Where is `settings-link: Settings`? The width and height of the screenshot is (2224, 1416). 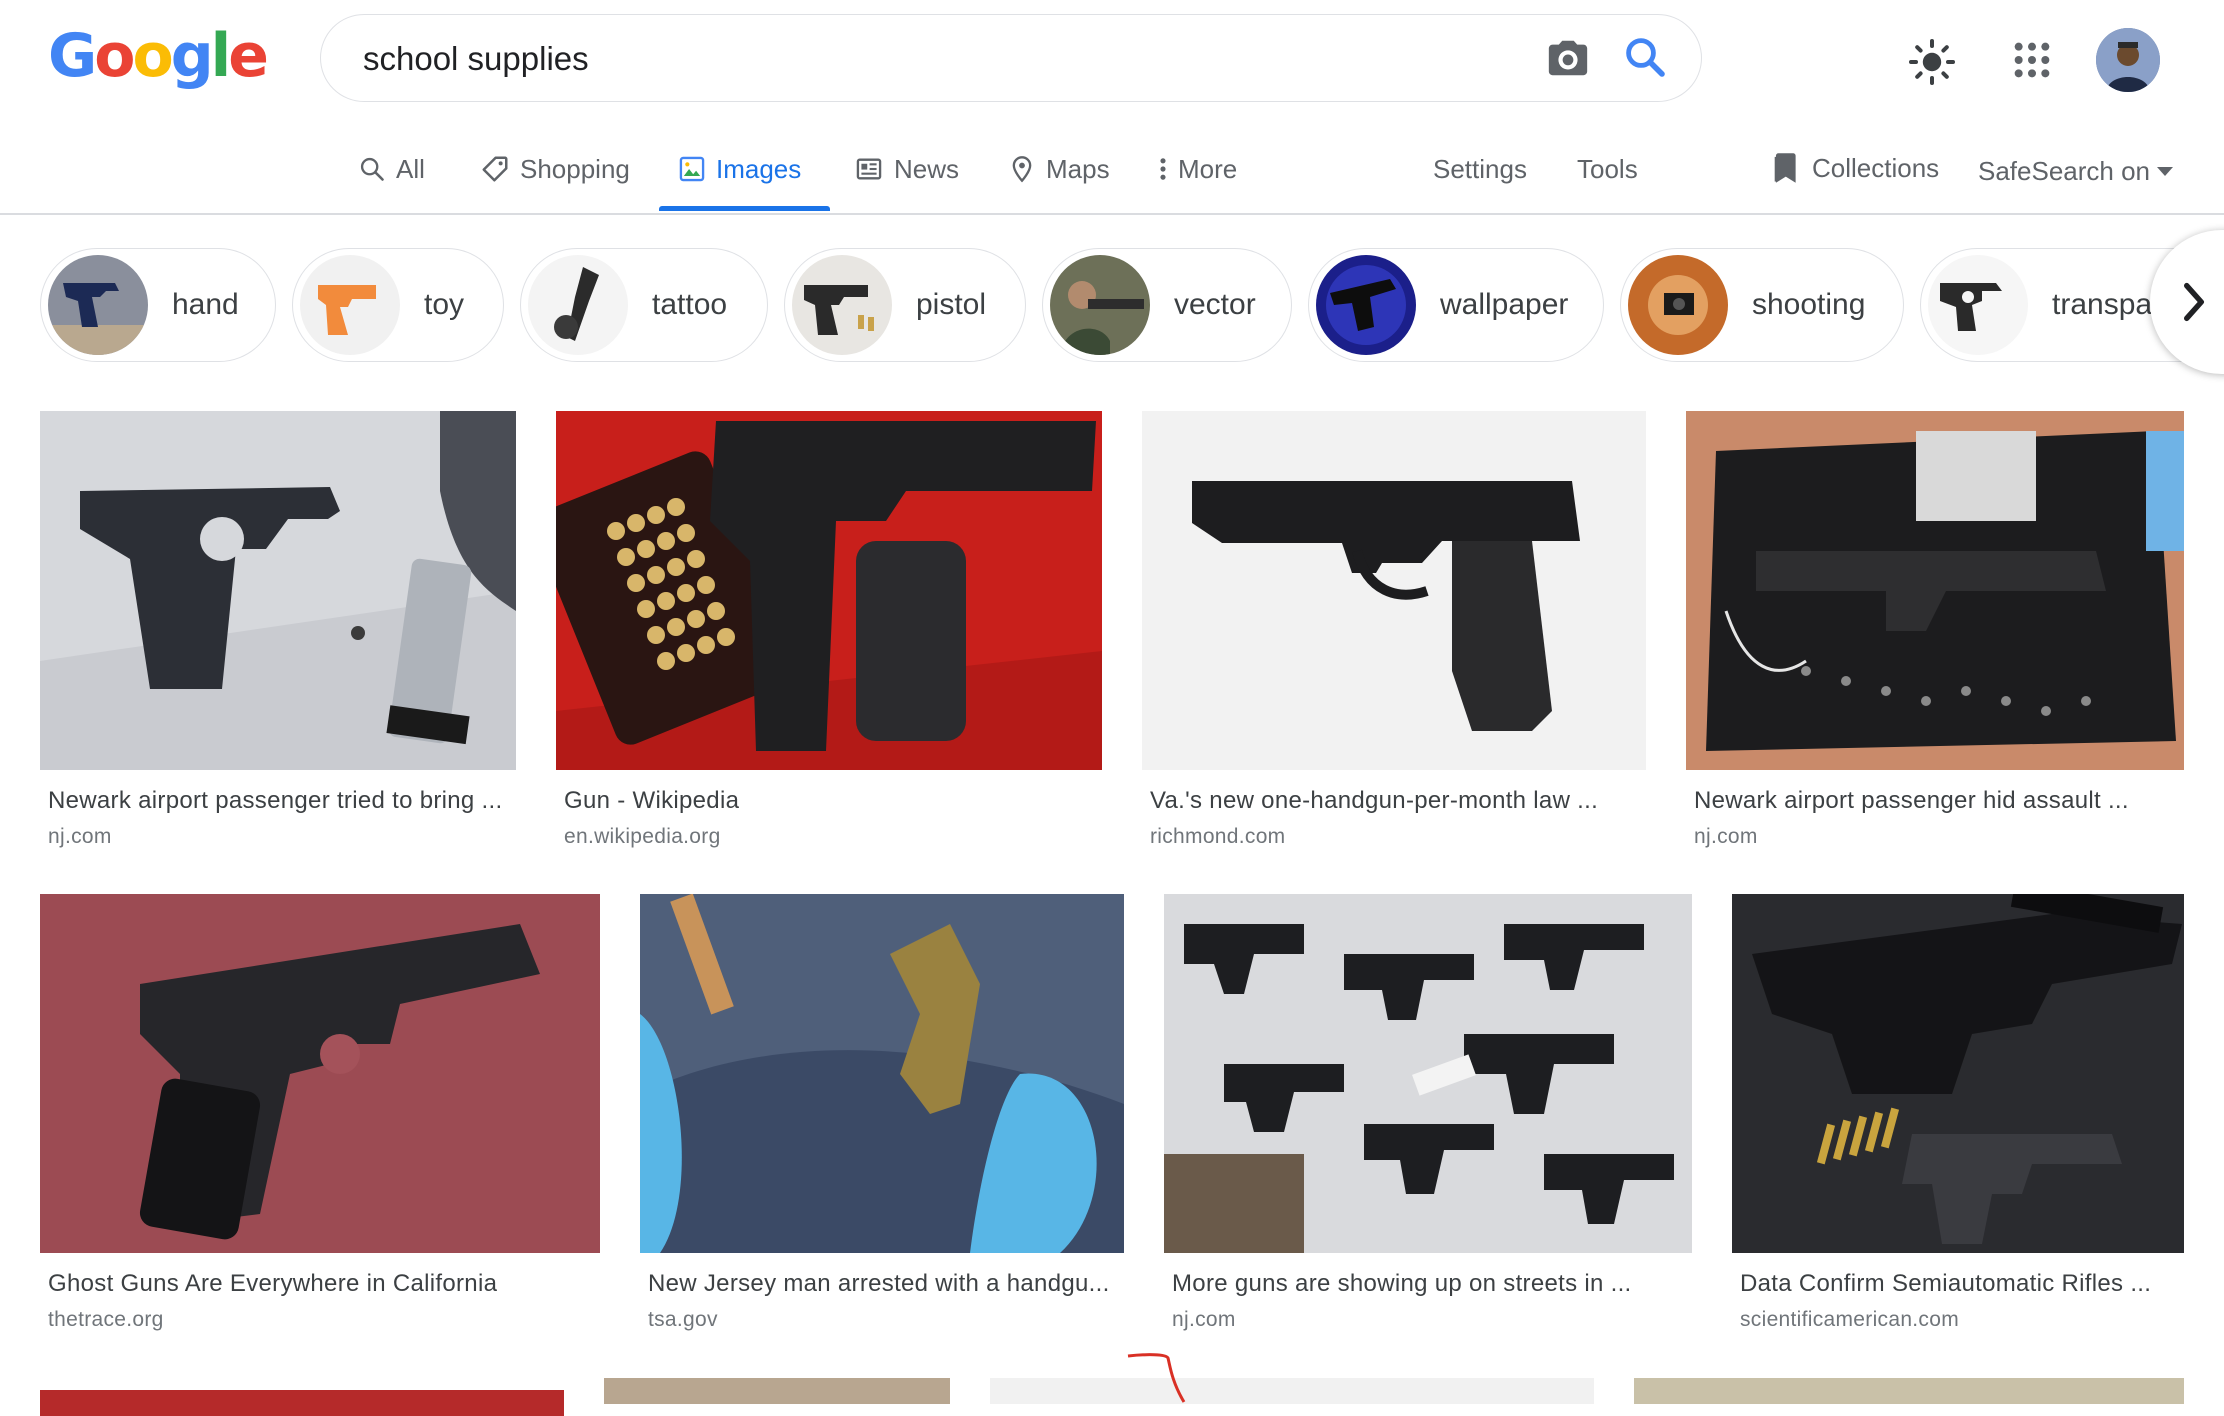
settings-link: Settings is located at coordinates (1480, 169).